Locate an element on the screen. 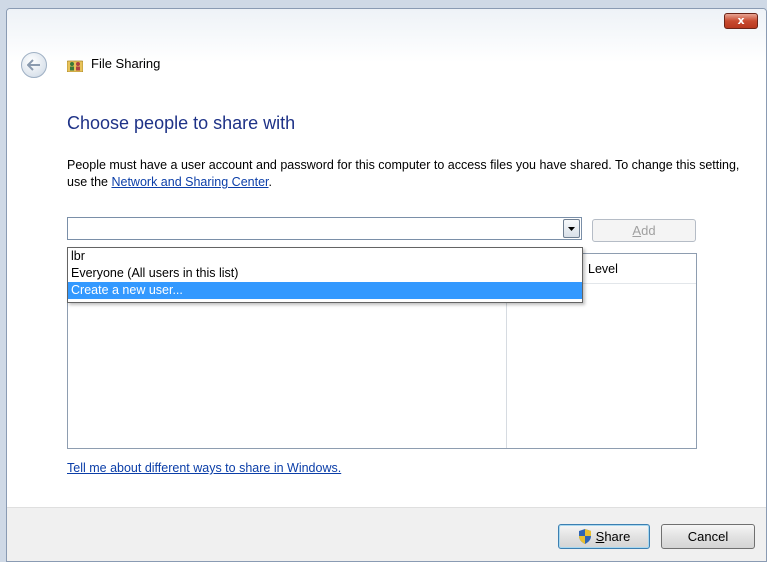  permission-level-header: Level is located at coordinates (603, 269).